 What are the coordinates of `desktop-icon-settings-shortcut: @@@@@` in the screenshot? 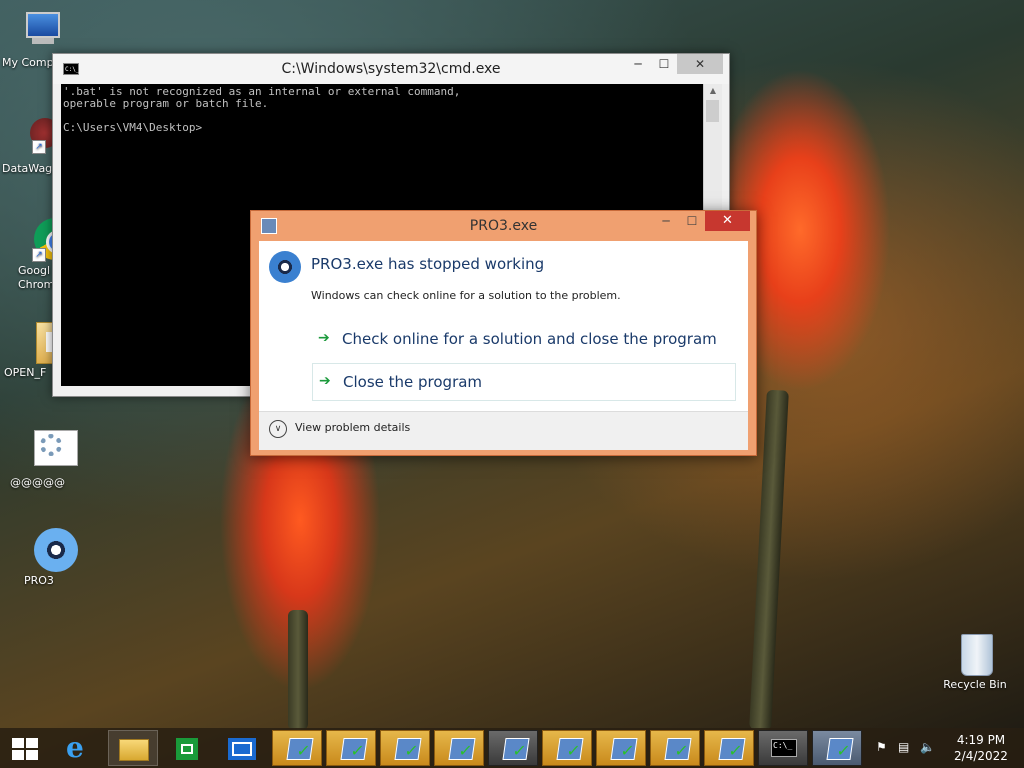 It's located at (40, 458).